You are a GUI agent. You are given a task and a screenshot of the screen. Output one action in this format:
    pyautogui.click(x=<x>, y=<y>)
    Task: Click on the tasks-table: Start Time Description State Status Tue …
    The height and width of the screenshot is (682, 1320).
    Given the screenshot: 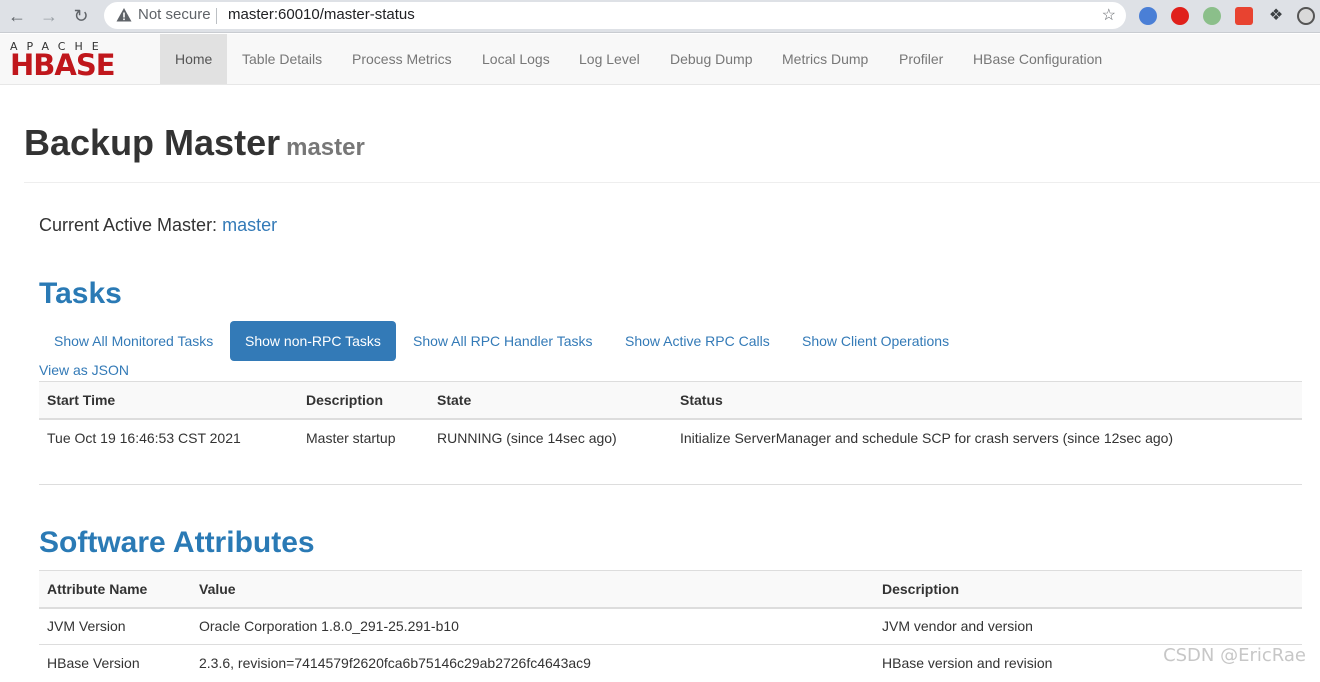 What is the action you would take?
    pyautogui.click(x=670, y=418)
    